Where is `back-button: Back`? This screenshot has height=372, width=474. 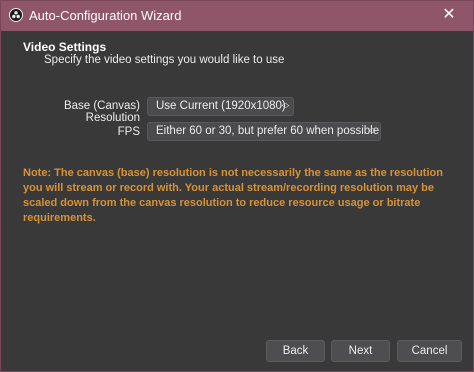 back-button: Back is located at coordinates (295, 351).